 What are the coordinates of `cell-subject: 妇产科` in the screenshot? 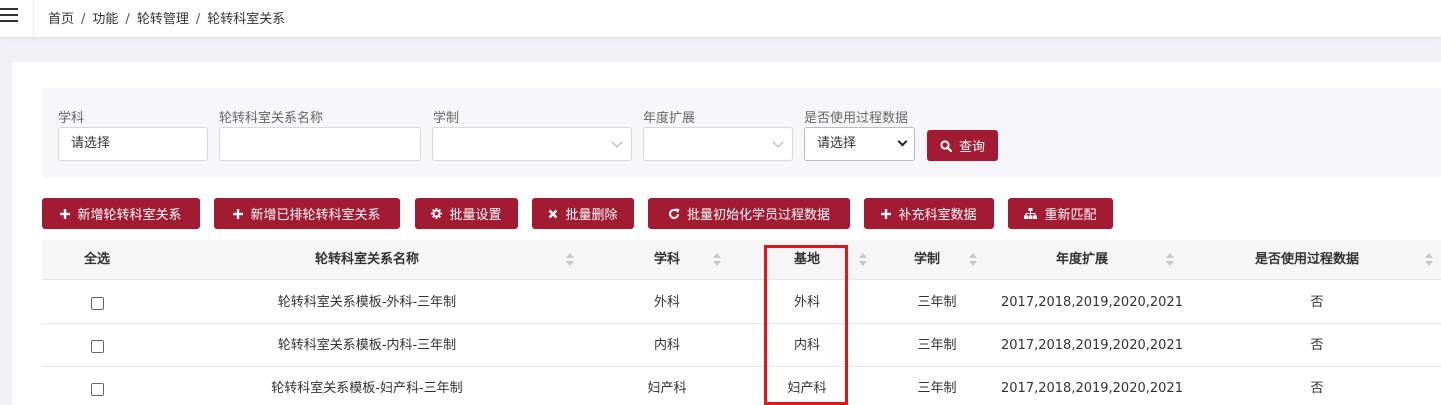 It's located at (667, 388).